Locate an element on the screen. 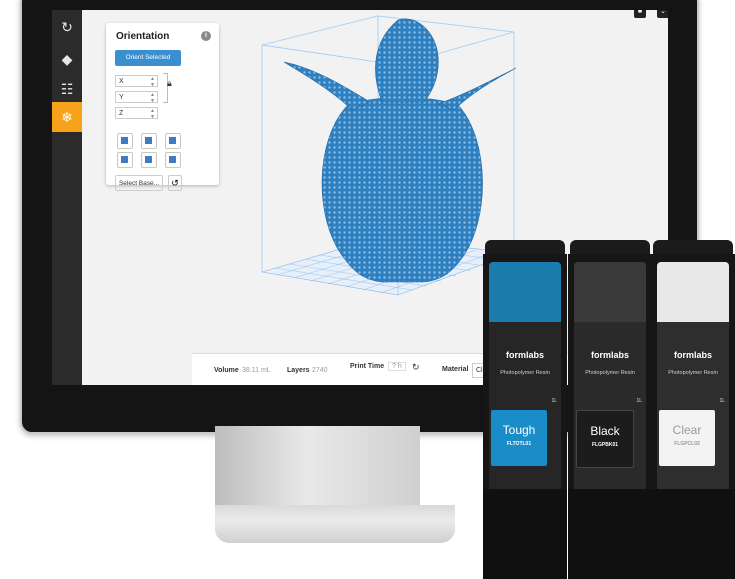  monitor-stand-base is located at coordinates (335, 524).